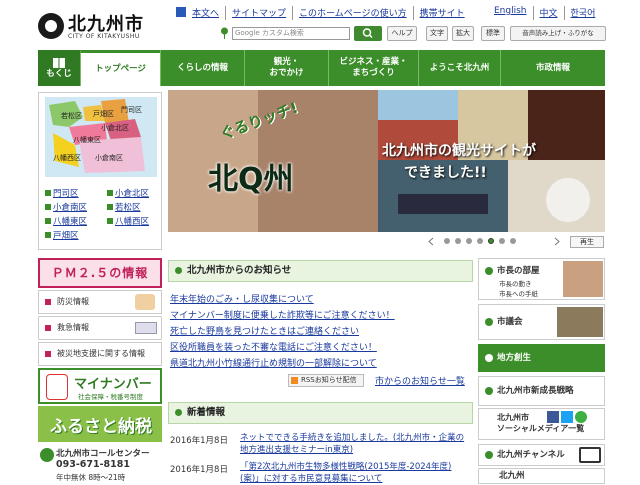 The width and height of the screenshot is (640, 485). Describe the element at coordinates (373, 68) in the screenshot. I see `nav-business: ビジネス・産業・ まちづくり` at that location.